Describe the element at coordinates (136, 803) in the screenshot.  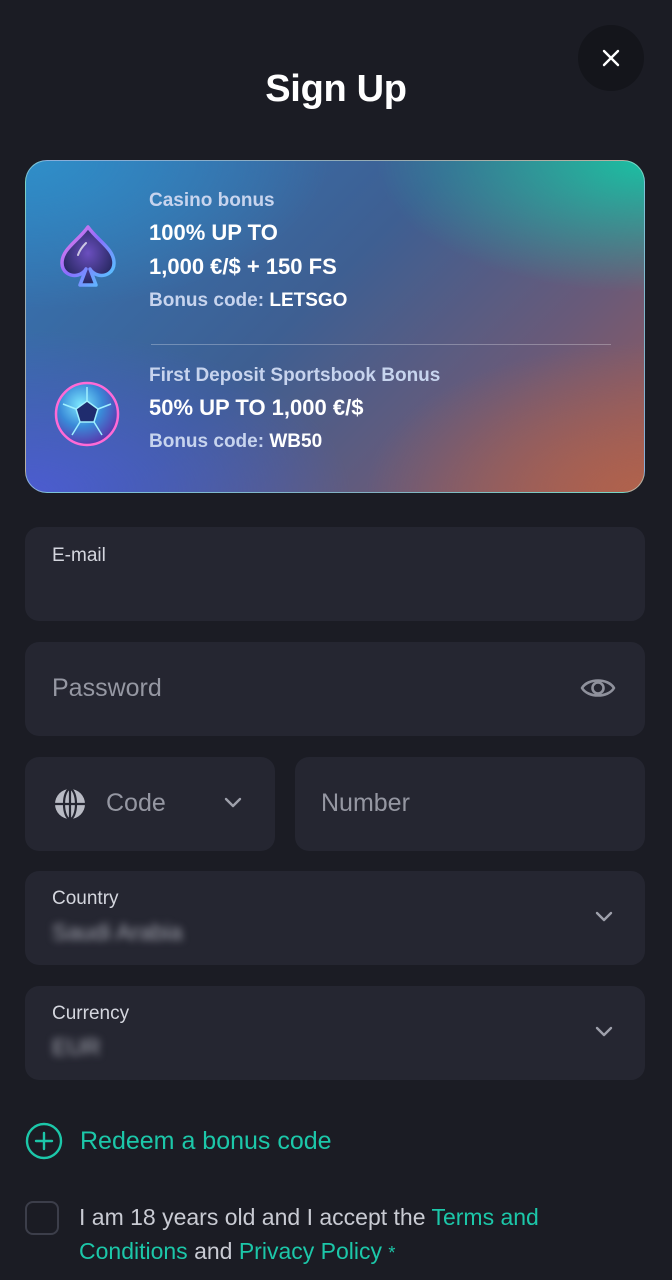
I see `code-placeholder: Code` at that location.